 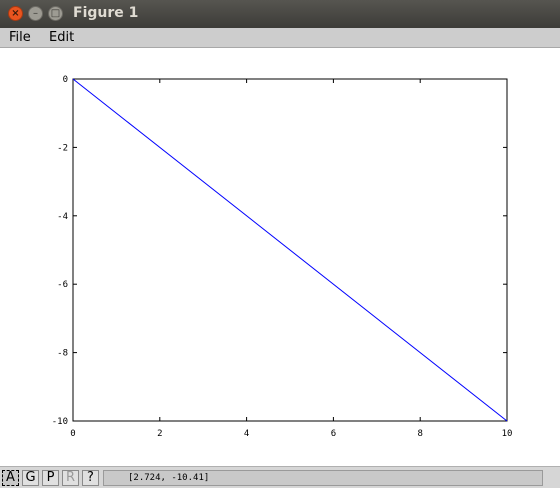 What do you see at coordinates (507, 434) in the screenshot?
I see `x-tick-label: 10` at bounding box center [507, 434].